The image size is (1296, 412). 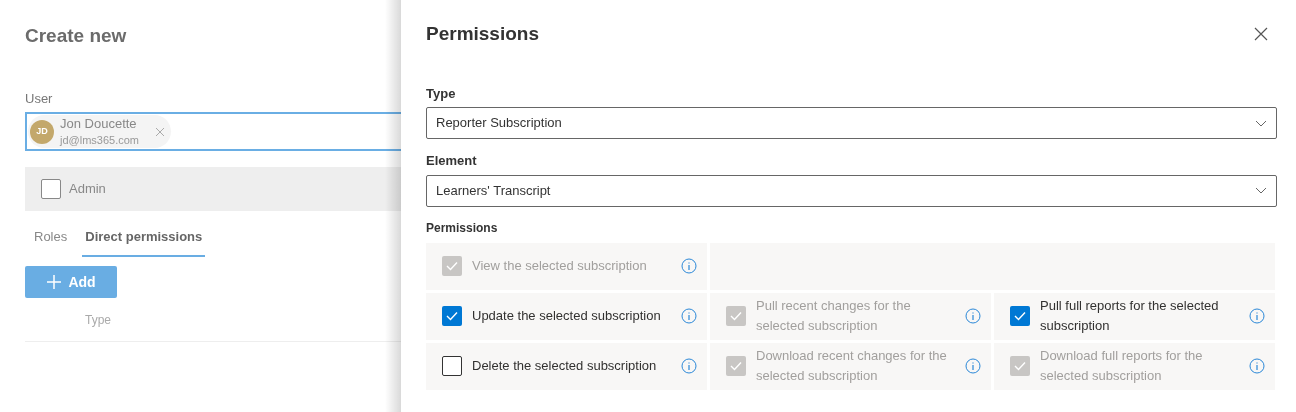 What do you see at coordinates (482, 34) in the screenshot?
I see `dialog-title: Permissions` at bounding box center [482, 34].